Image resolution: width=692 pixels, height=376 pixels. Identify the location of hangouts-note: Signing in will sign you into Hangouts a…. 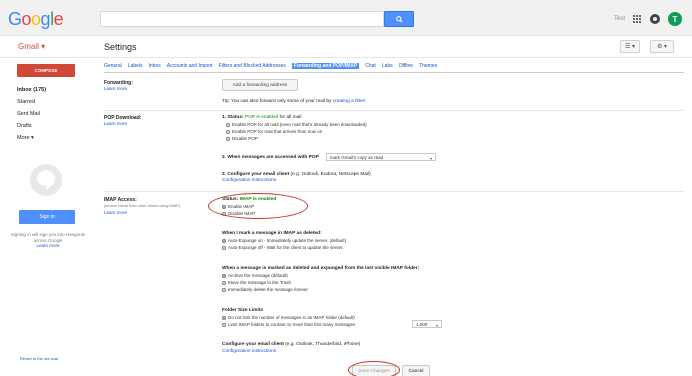
(48, 240).